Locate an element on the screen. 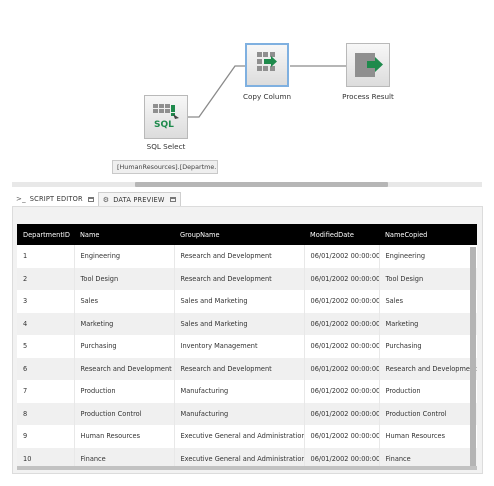 This screenshot has width=494, height=486. table-cell: Inventory Management is located at coordinates (239, 346).